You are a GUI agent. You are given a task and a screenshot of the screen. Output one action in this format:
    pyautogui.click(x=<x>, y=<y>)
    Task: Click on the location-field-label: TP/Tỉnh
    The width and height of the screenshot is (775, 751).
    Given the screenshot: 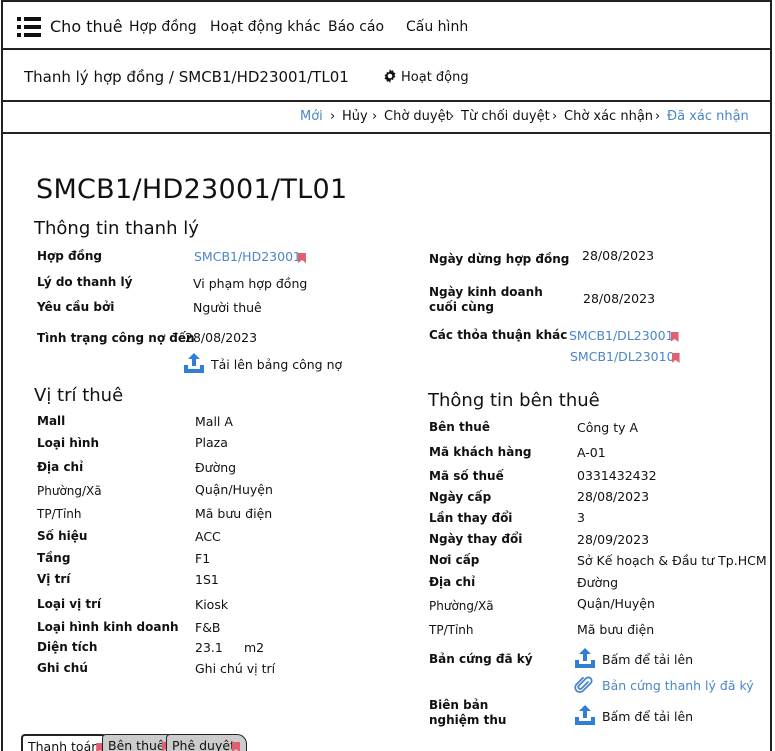 What is the action you would take?
    pyautogui.click(x=59, y=514)
    